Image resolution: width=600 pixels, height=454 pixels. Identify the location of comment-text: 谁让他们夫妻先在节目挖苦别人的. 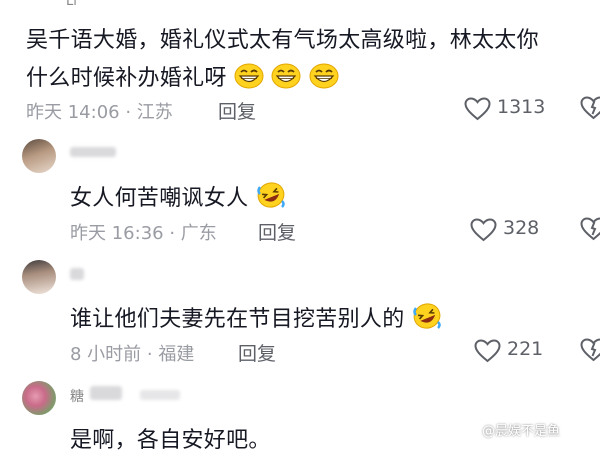
(256, 318).